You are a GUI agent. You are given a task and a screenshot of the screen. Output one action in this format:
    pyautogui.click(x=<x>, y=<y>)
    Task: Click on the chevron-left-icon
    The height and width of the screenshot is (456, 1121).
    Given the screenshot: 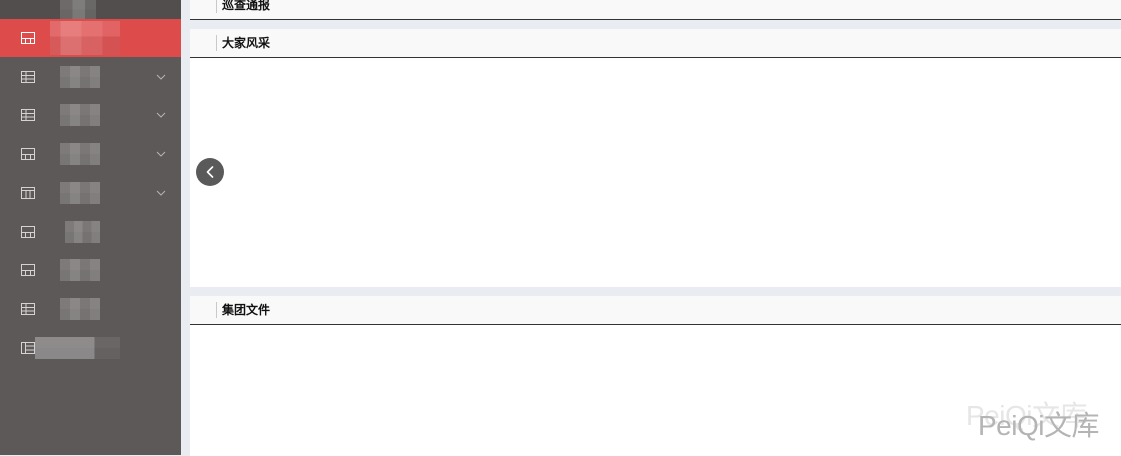 What is the action you would take?
    pyautogui.click(x=210, y=172)
    